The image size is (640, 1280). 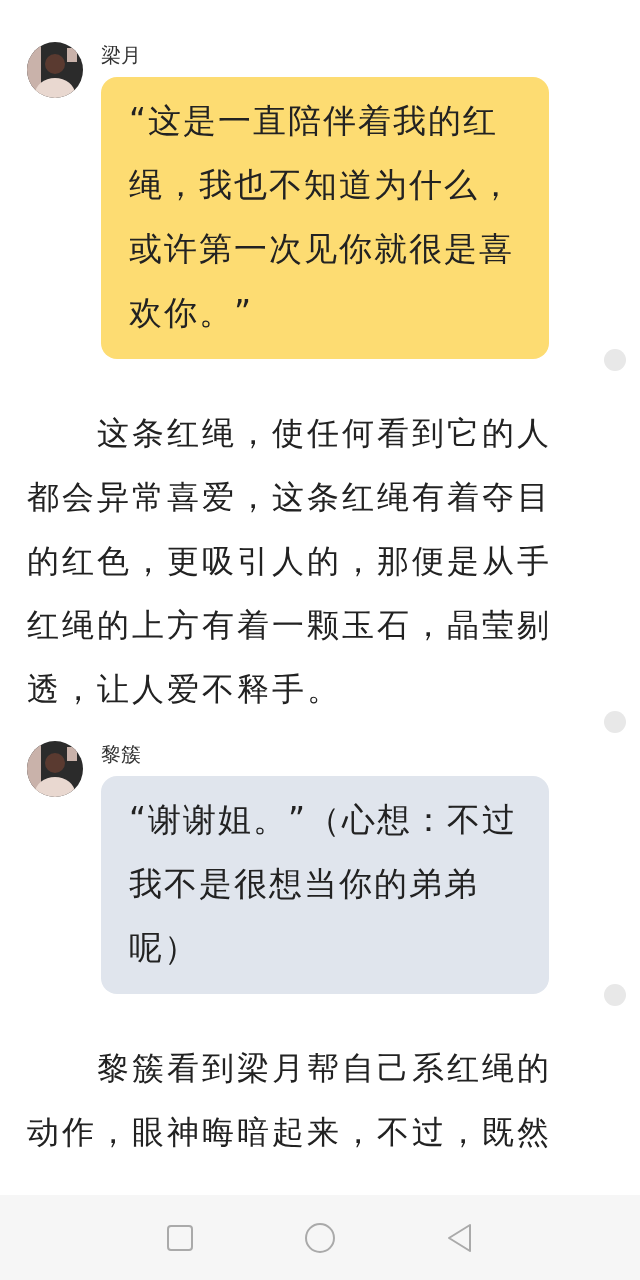 What do you see at coordinates (121, 754) in the screenshot?
I see `speaker-name: 黎簇` at bounding box center [121, 754].